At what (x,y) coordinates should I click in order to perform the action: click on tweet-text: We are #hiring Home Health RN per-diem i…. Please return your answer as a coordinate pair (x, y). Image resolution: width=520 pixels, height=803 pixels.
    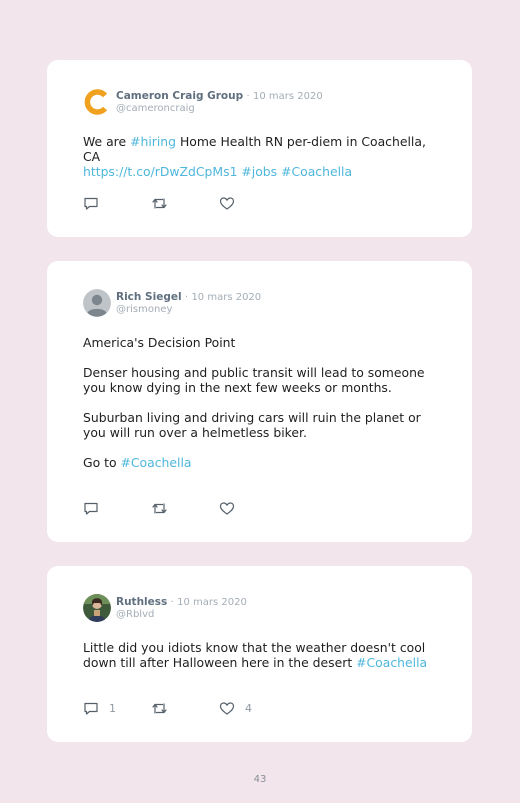
    Looking at the image, I should click on (259, 156).